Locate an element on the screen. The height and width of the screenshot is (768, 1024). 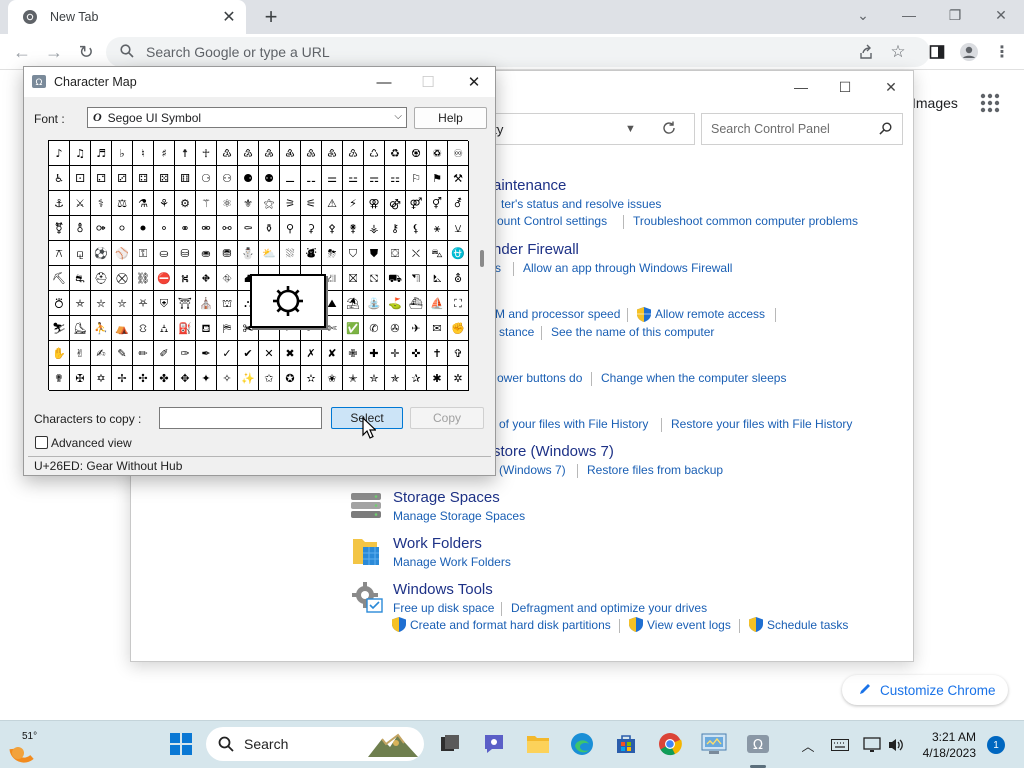
advanced-view-checkbox is located at coordinates (41, 442).